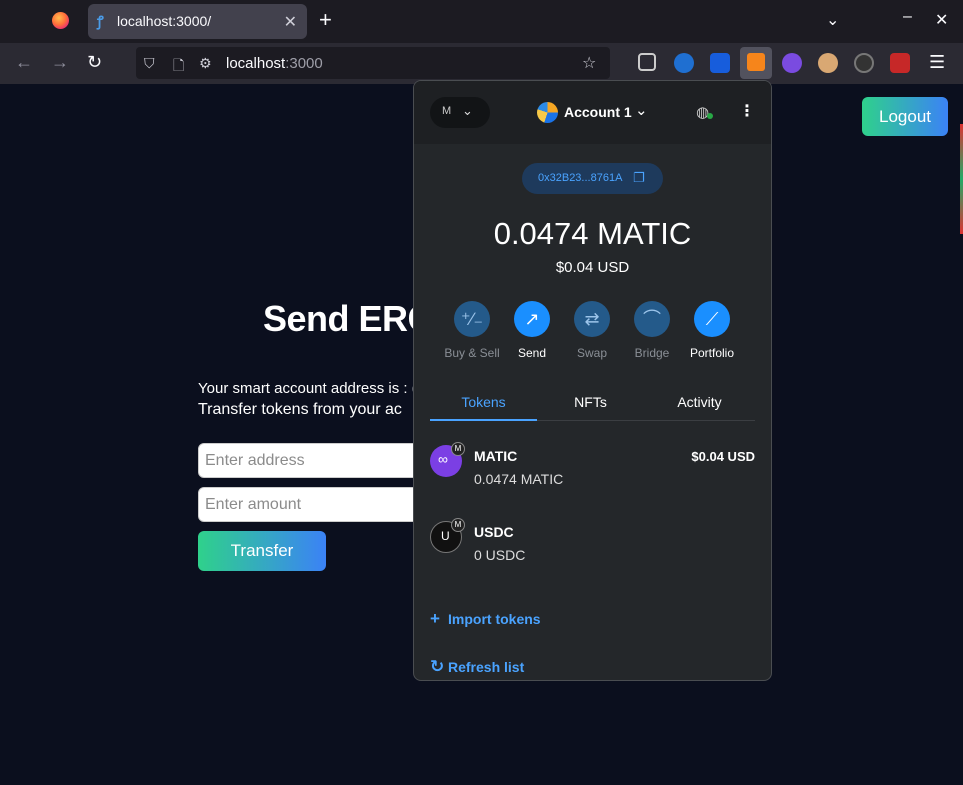 The image size is (963, 785). I want to click on bitwarden-icon, so click(720, 63).